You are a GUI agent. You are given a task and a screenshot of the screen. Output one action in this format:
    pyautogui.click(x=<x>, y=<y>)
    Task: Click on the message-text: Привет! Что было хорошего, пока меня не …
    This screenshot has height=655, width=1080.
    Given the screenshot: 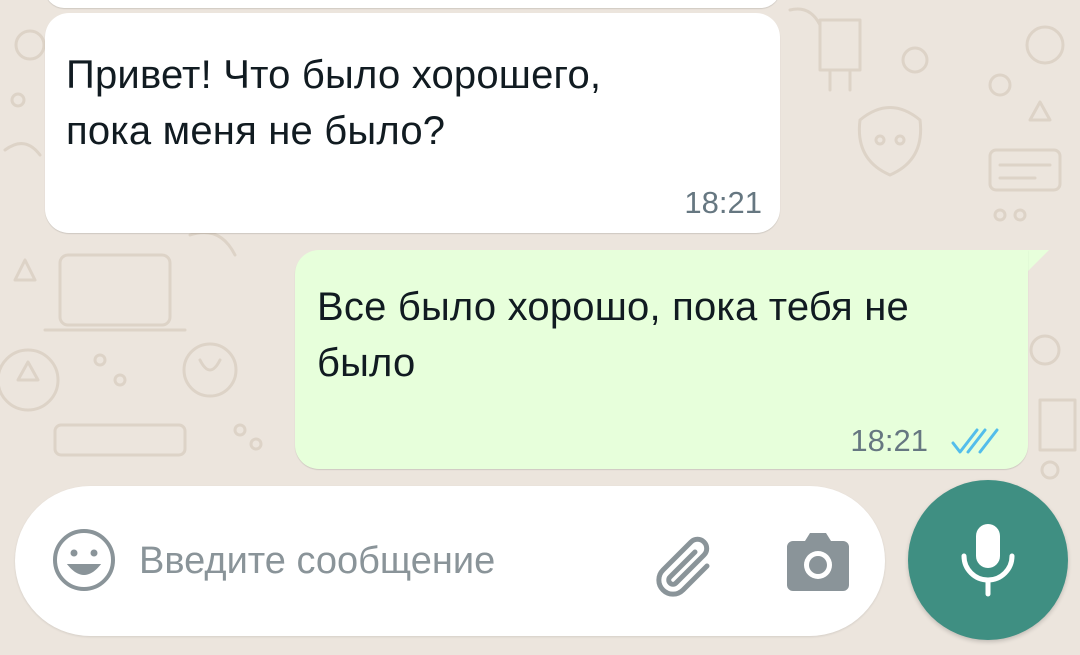 What is the action you would take?
    pyautogui.click(x=334, y=103)
    